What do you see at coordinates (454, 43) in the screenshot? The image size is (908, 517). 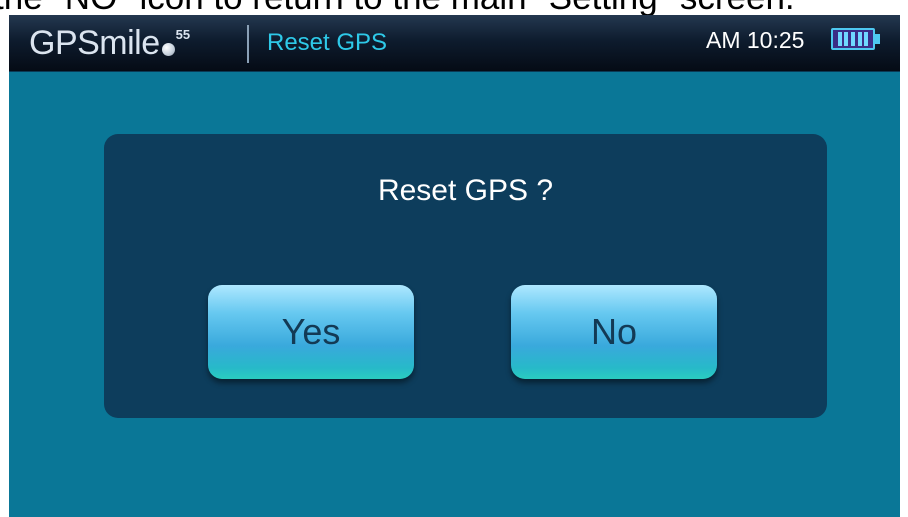 I see `title-bar: GPSmile 55 Reset GPS AM 10:25` at bounding box center [454, 43].